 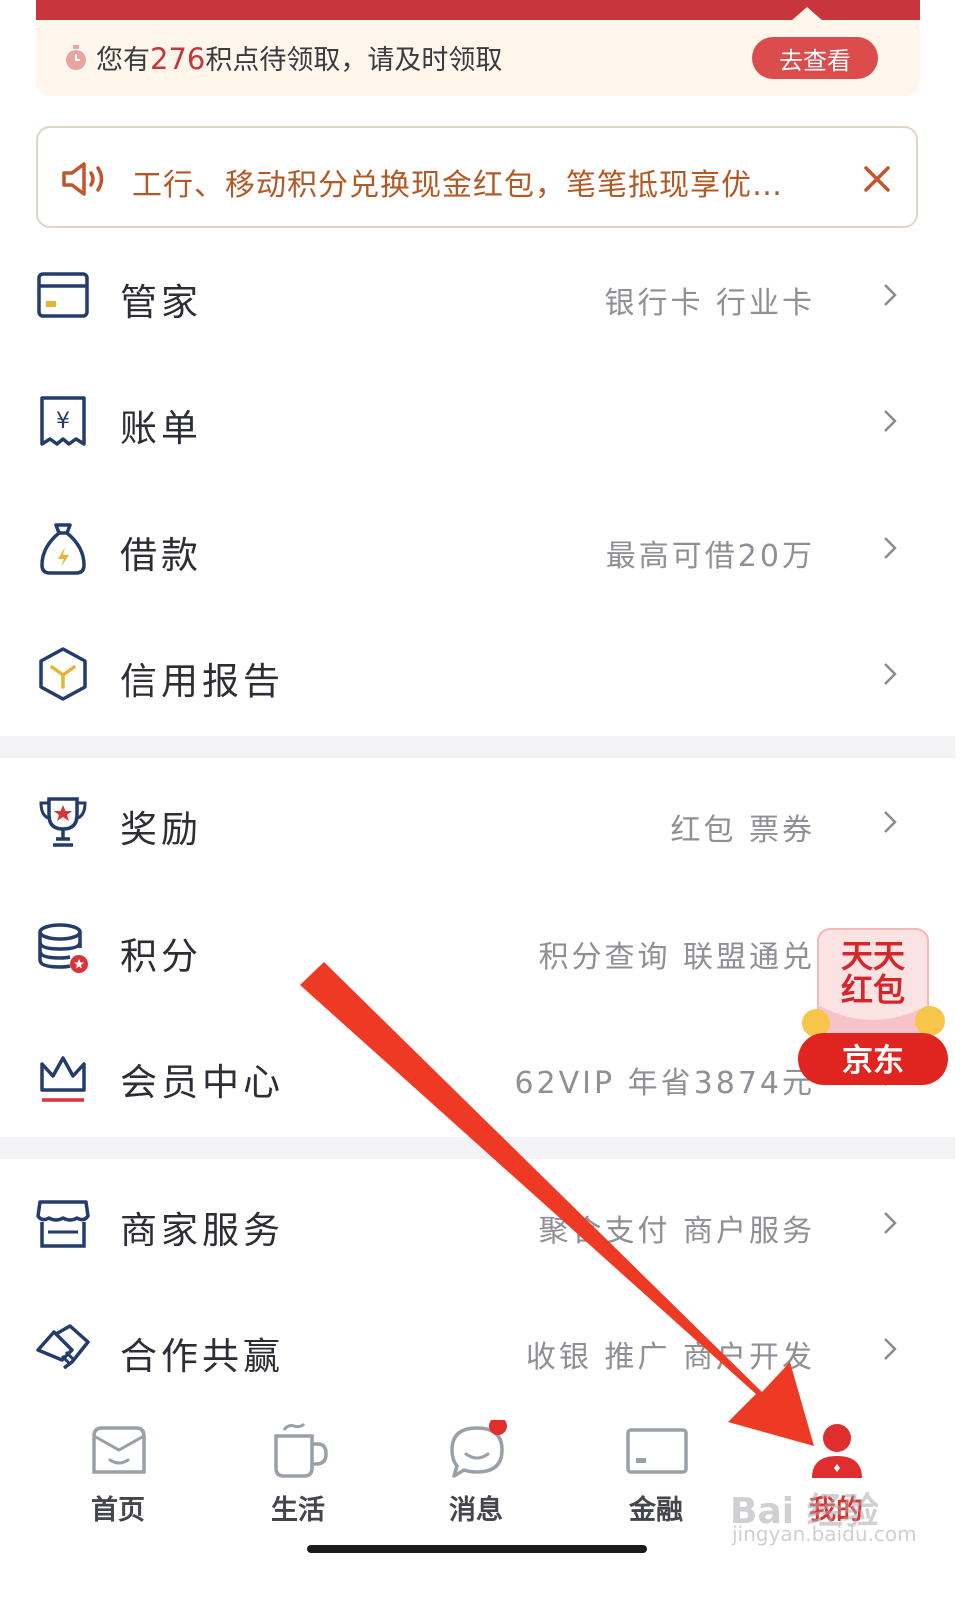 I want to click on menu-sub: 积分查询 联盟通兑, so click(x=676, y=957).